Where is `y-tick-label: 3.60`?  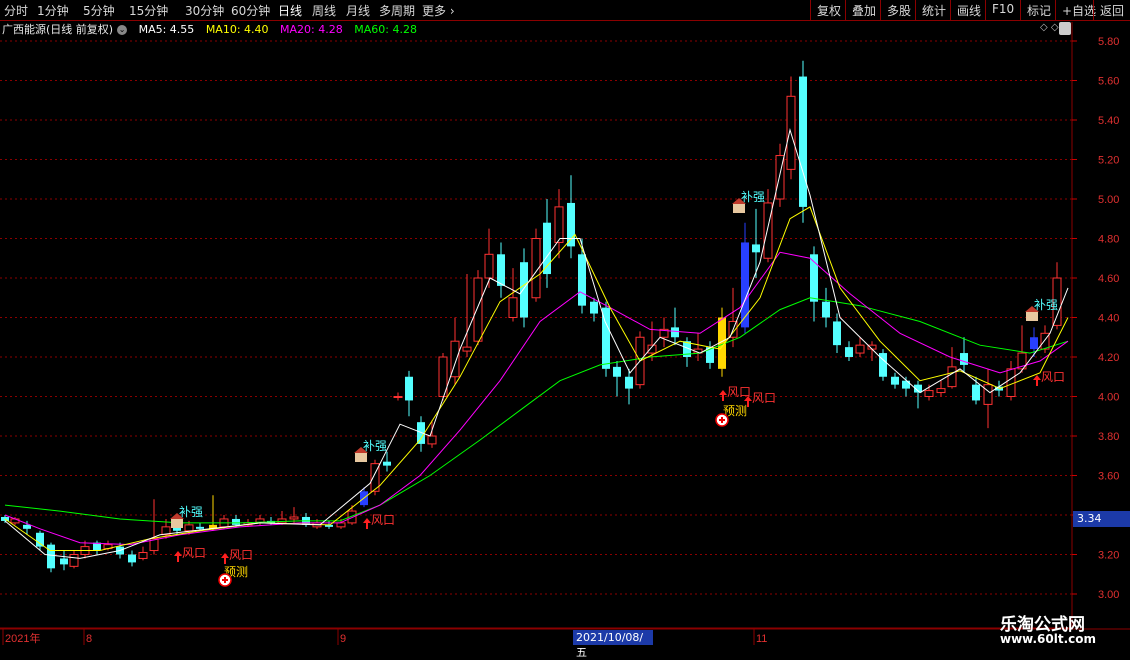 y-tick-label: 3.60 is located at coordinates (1108, 477).